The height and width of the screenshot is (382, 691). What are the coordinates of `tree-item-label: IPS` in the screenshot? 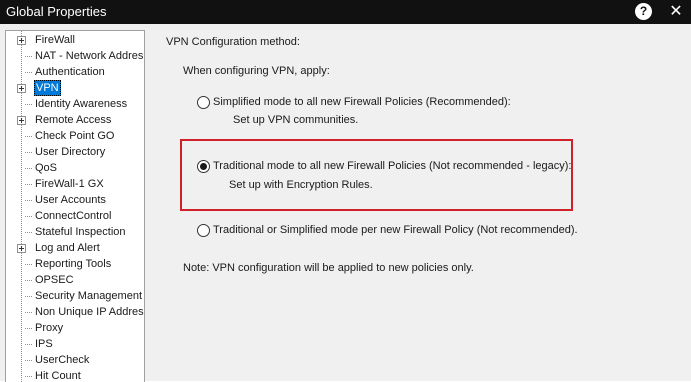 It's located at (44, 344).